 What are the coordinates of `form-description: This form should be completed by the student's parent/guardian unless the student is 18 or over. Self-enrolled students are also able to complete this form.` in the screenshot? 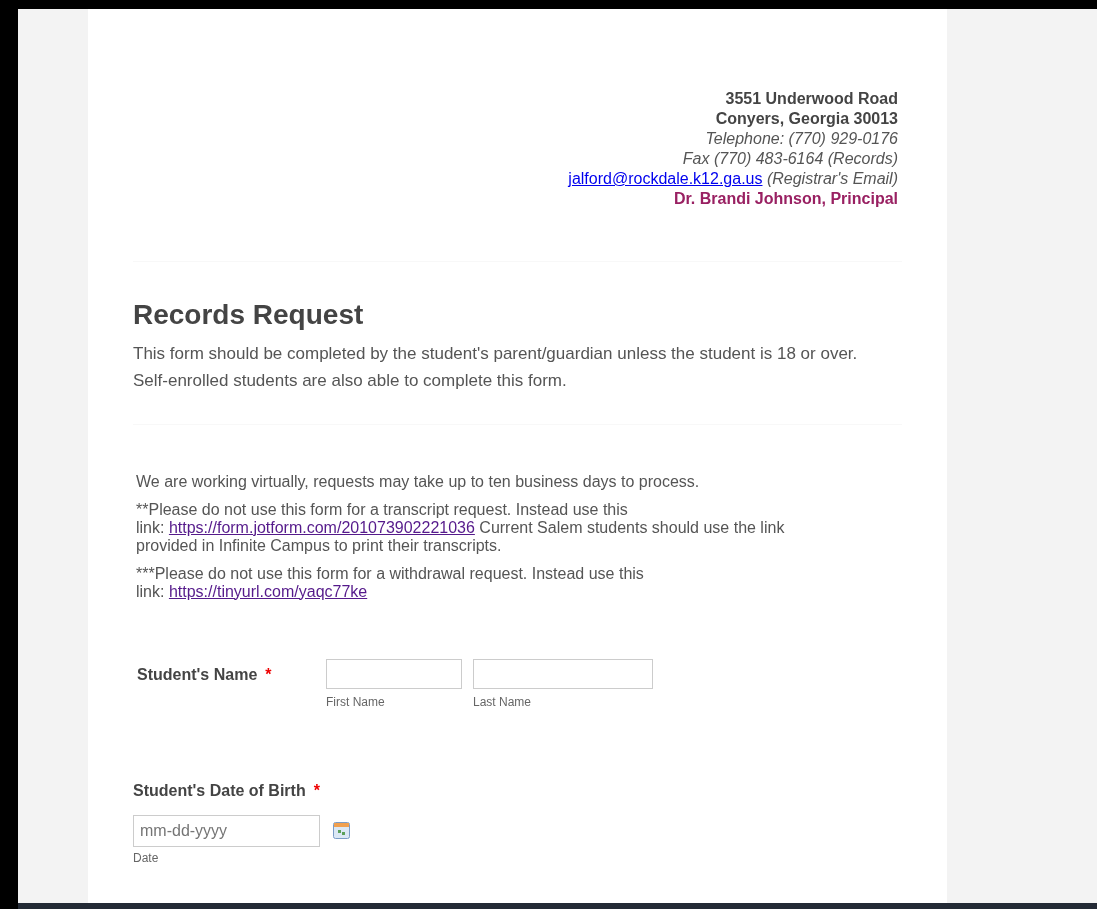 It's located at (496, 367).